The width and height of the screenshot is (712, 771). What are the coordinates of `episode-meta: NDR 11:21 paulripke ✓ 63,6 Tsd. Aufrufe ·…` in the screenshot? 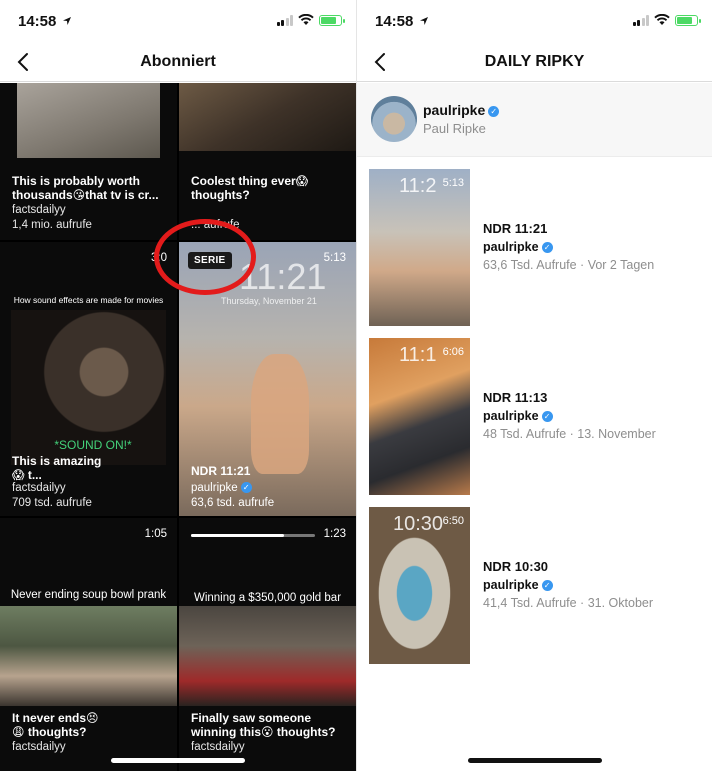 It's located at (568, 246).